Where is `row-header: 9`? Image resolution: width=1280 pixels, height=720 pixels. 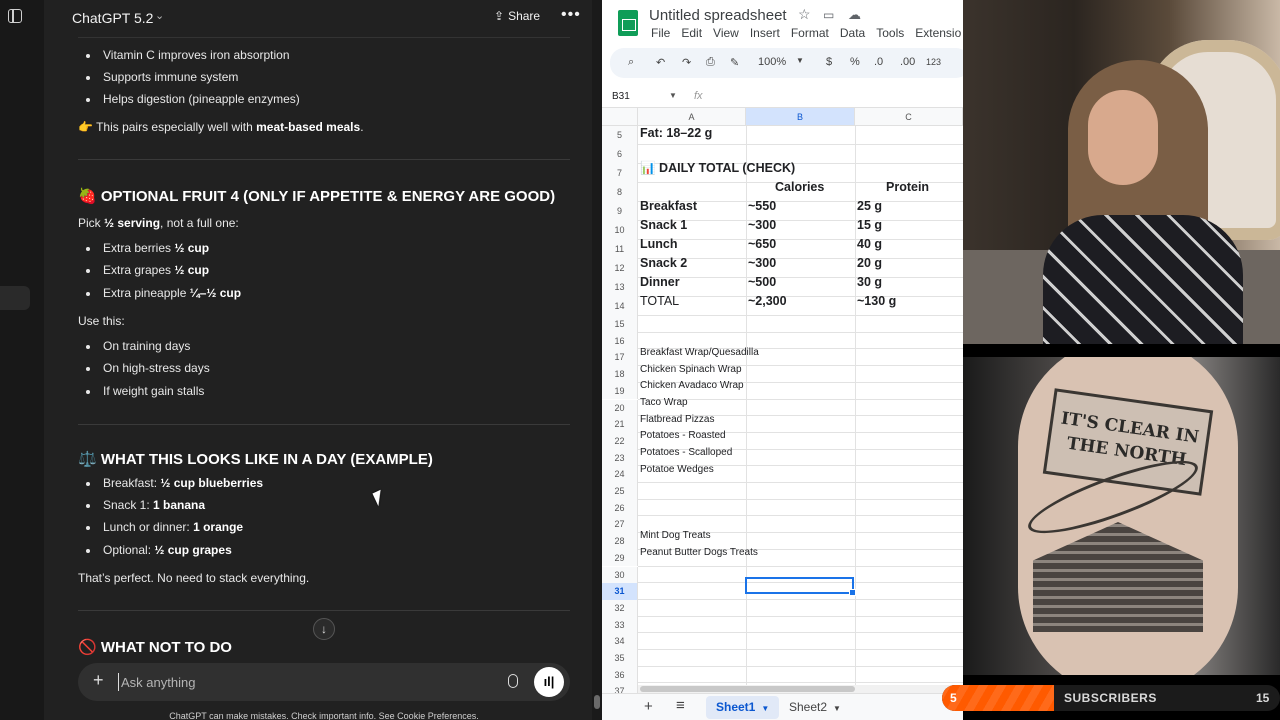 row-header: 9 is located at coordinates (620, 211).